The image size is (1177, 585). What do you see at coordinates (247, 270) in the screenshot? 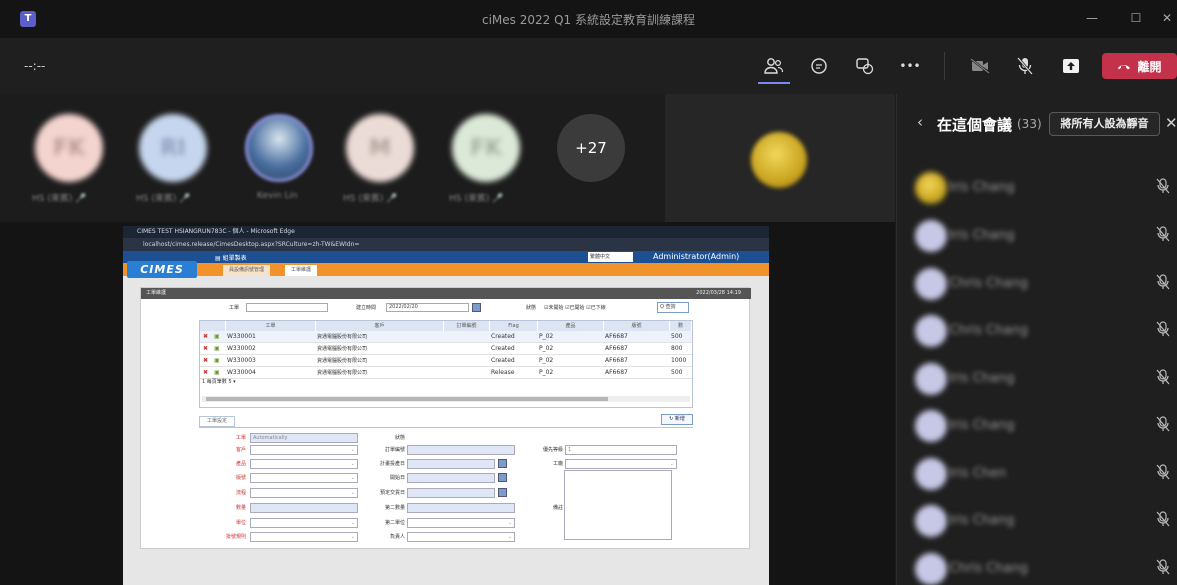
I see `app-tab: 員設備訊號管理` at bounding box center [247, 270].